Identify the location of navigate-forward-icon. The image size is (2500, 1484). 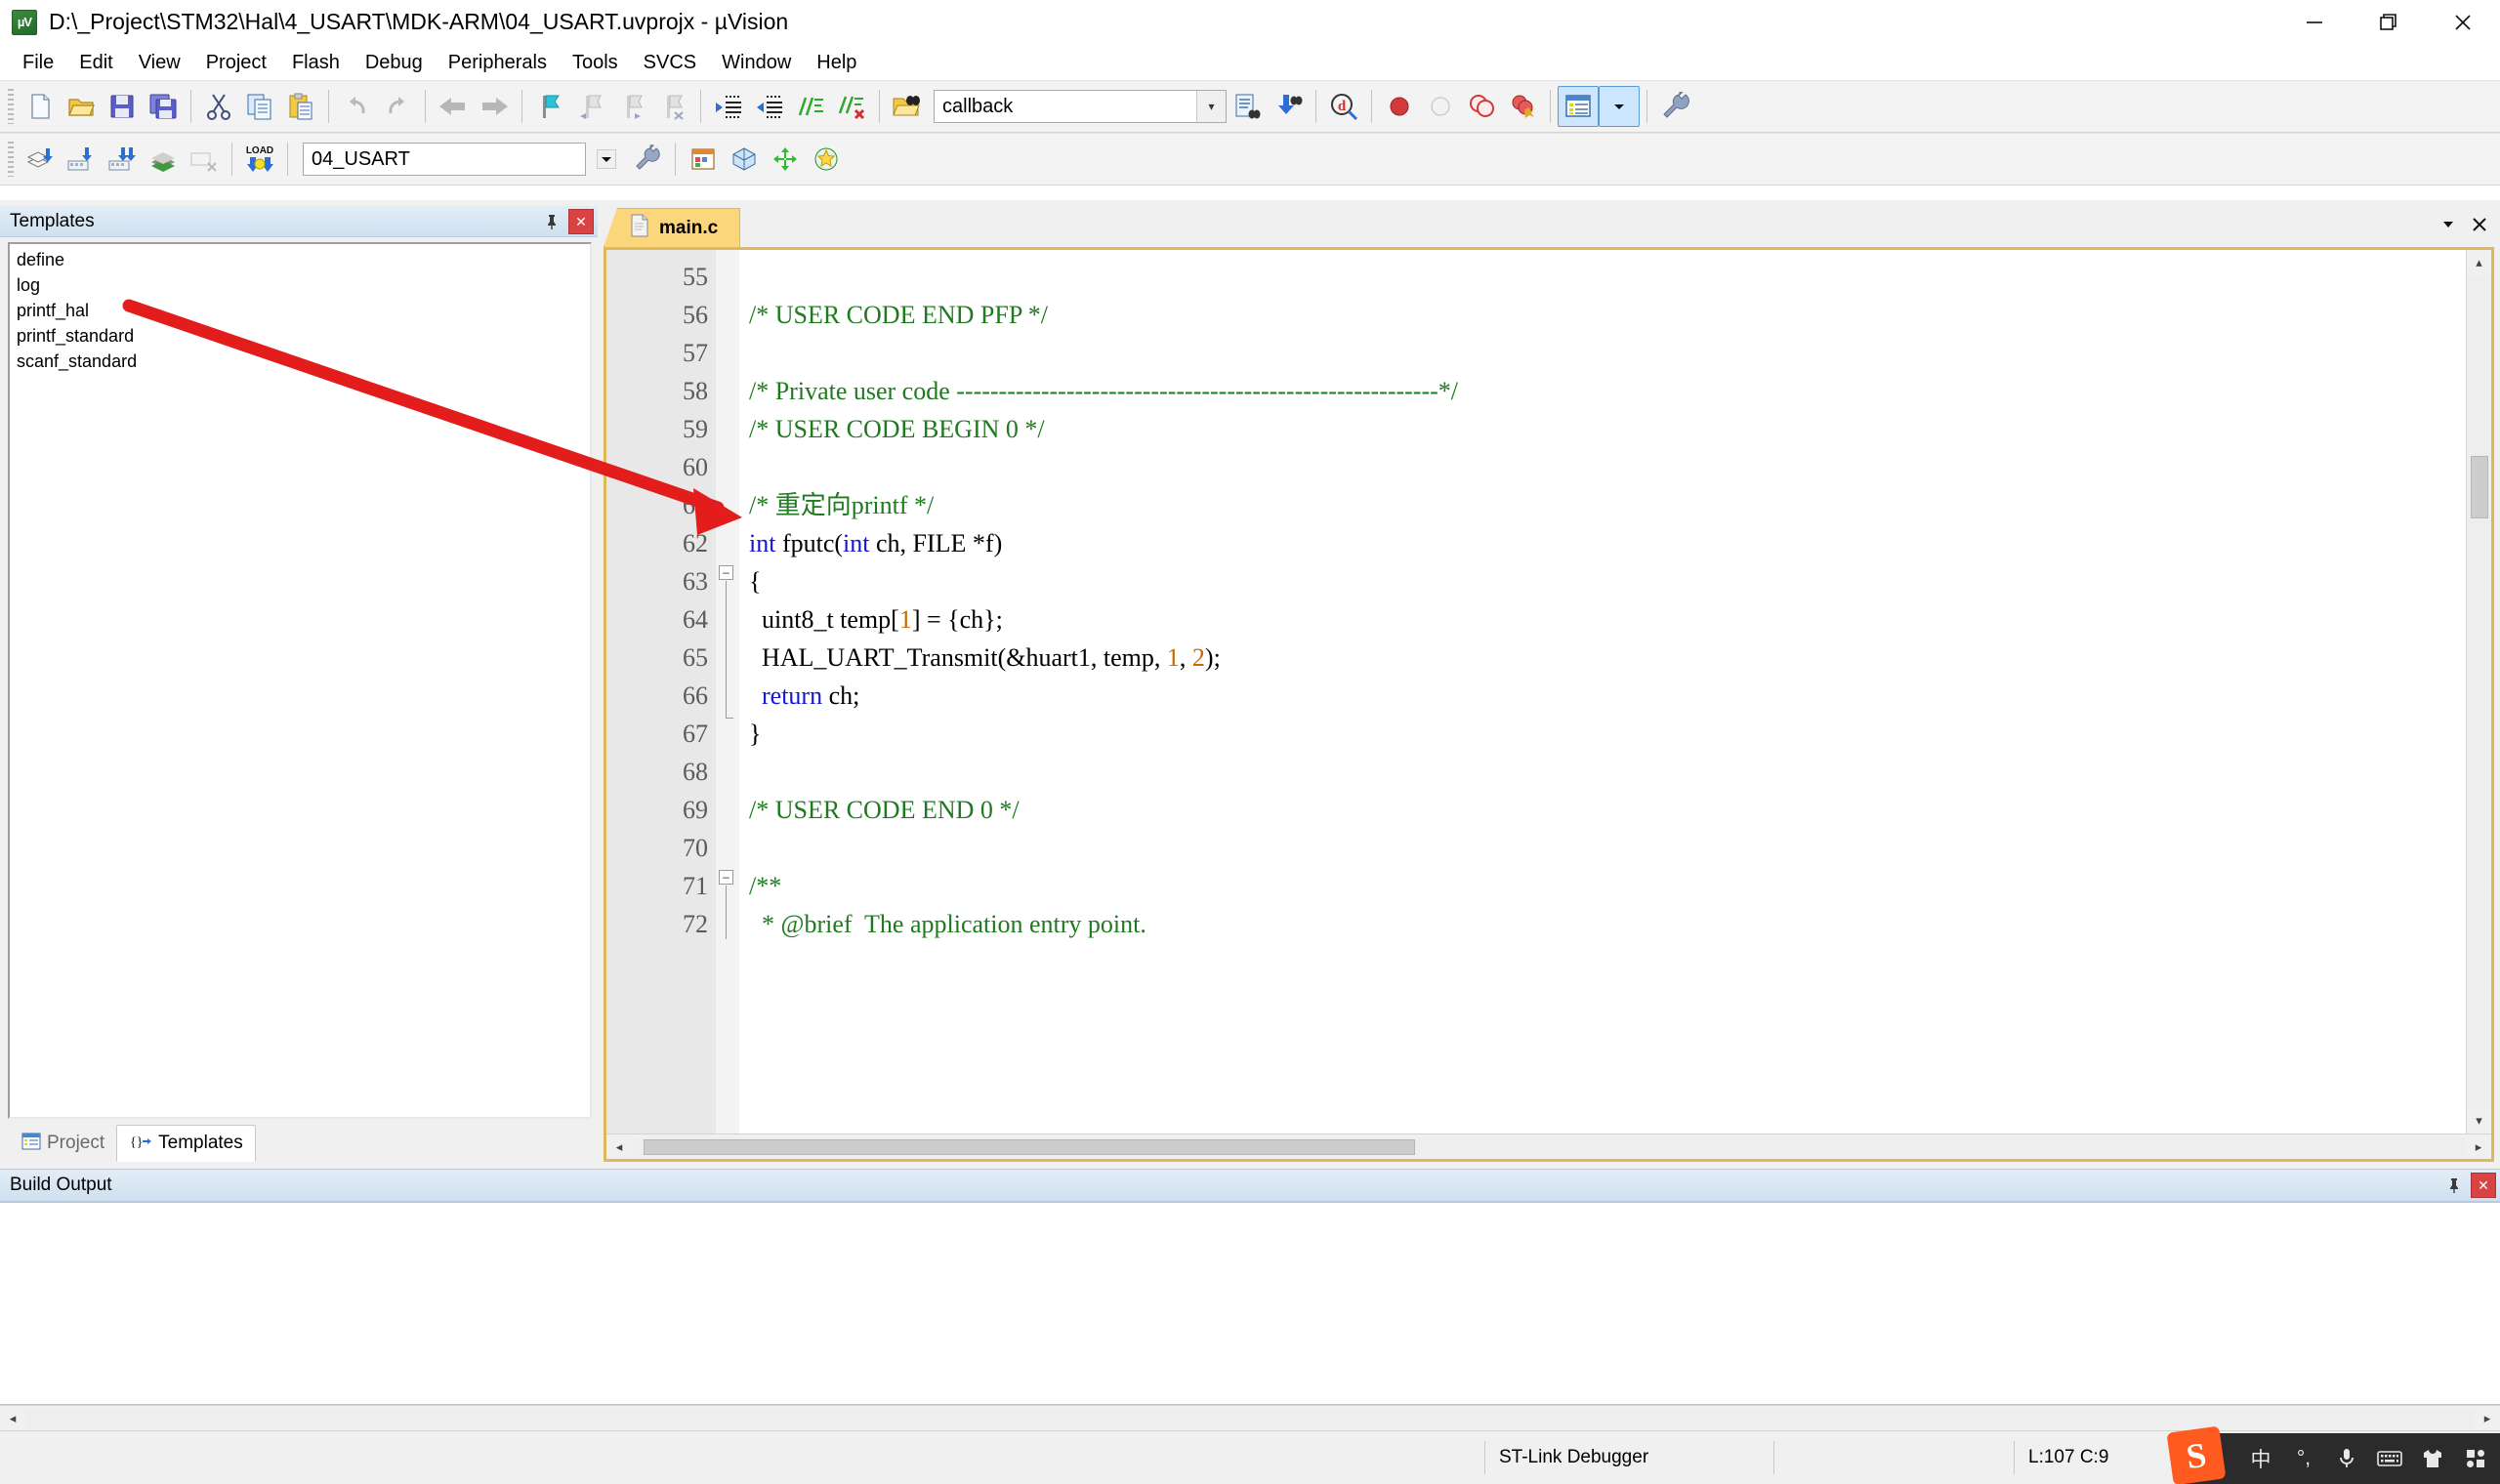
(494, 107).